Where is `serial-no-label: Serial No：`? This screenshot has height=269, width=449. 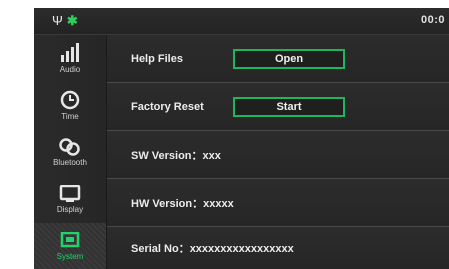 serial-no-label: Serial No： is located at coordinates (160, 249).